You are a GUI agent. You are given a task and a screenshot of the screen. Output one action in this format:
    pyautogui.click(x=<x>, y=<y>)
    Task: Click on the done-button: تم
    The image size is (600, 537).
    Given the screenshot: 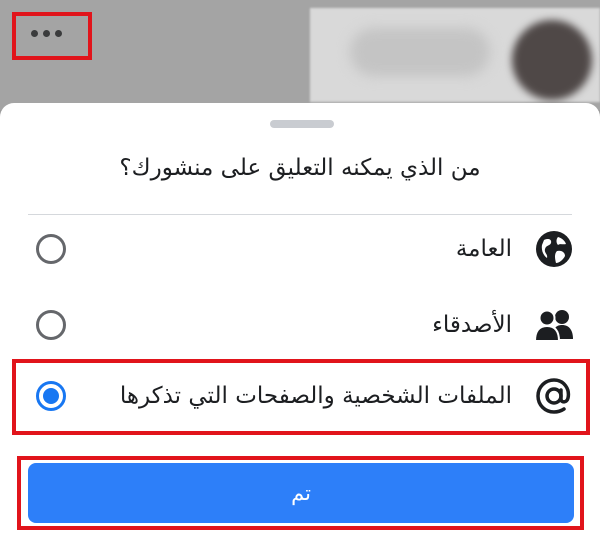 What is the action you would take?
    pyautogui.click(x=301, y=493)
    